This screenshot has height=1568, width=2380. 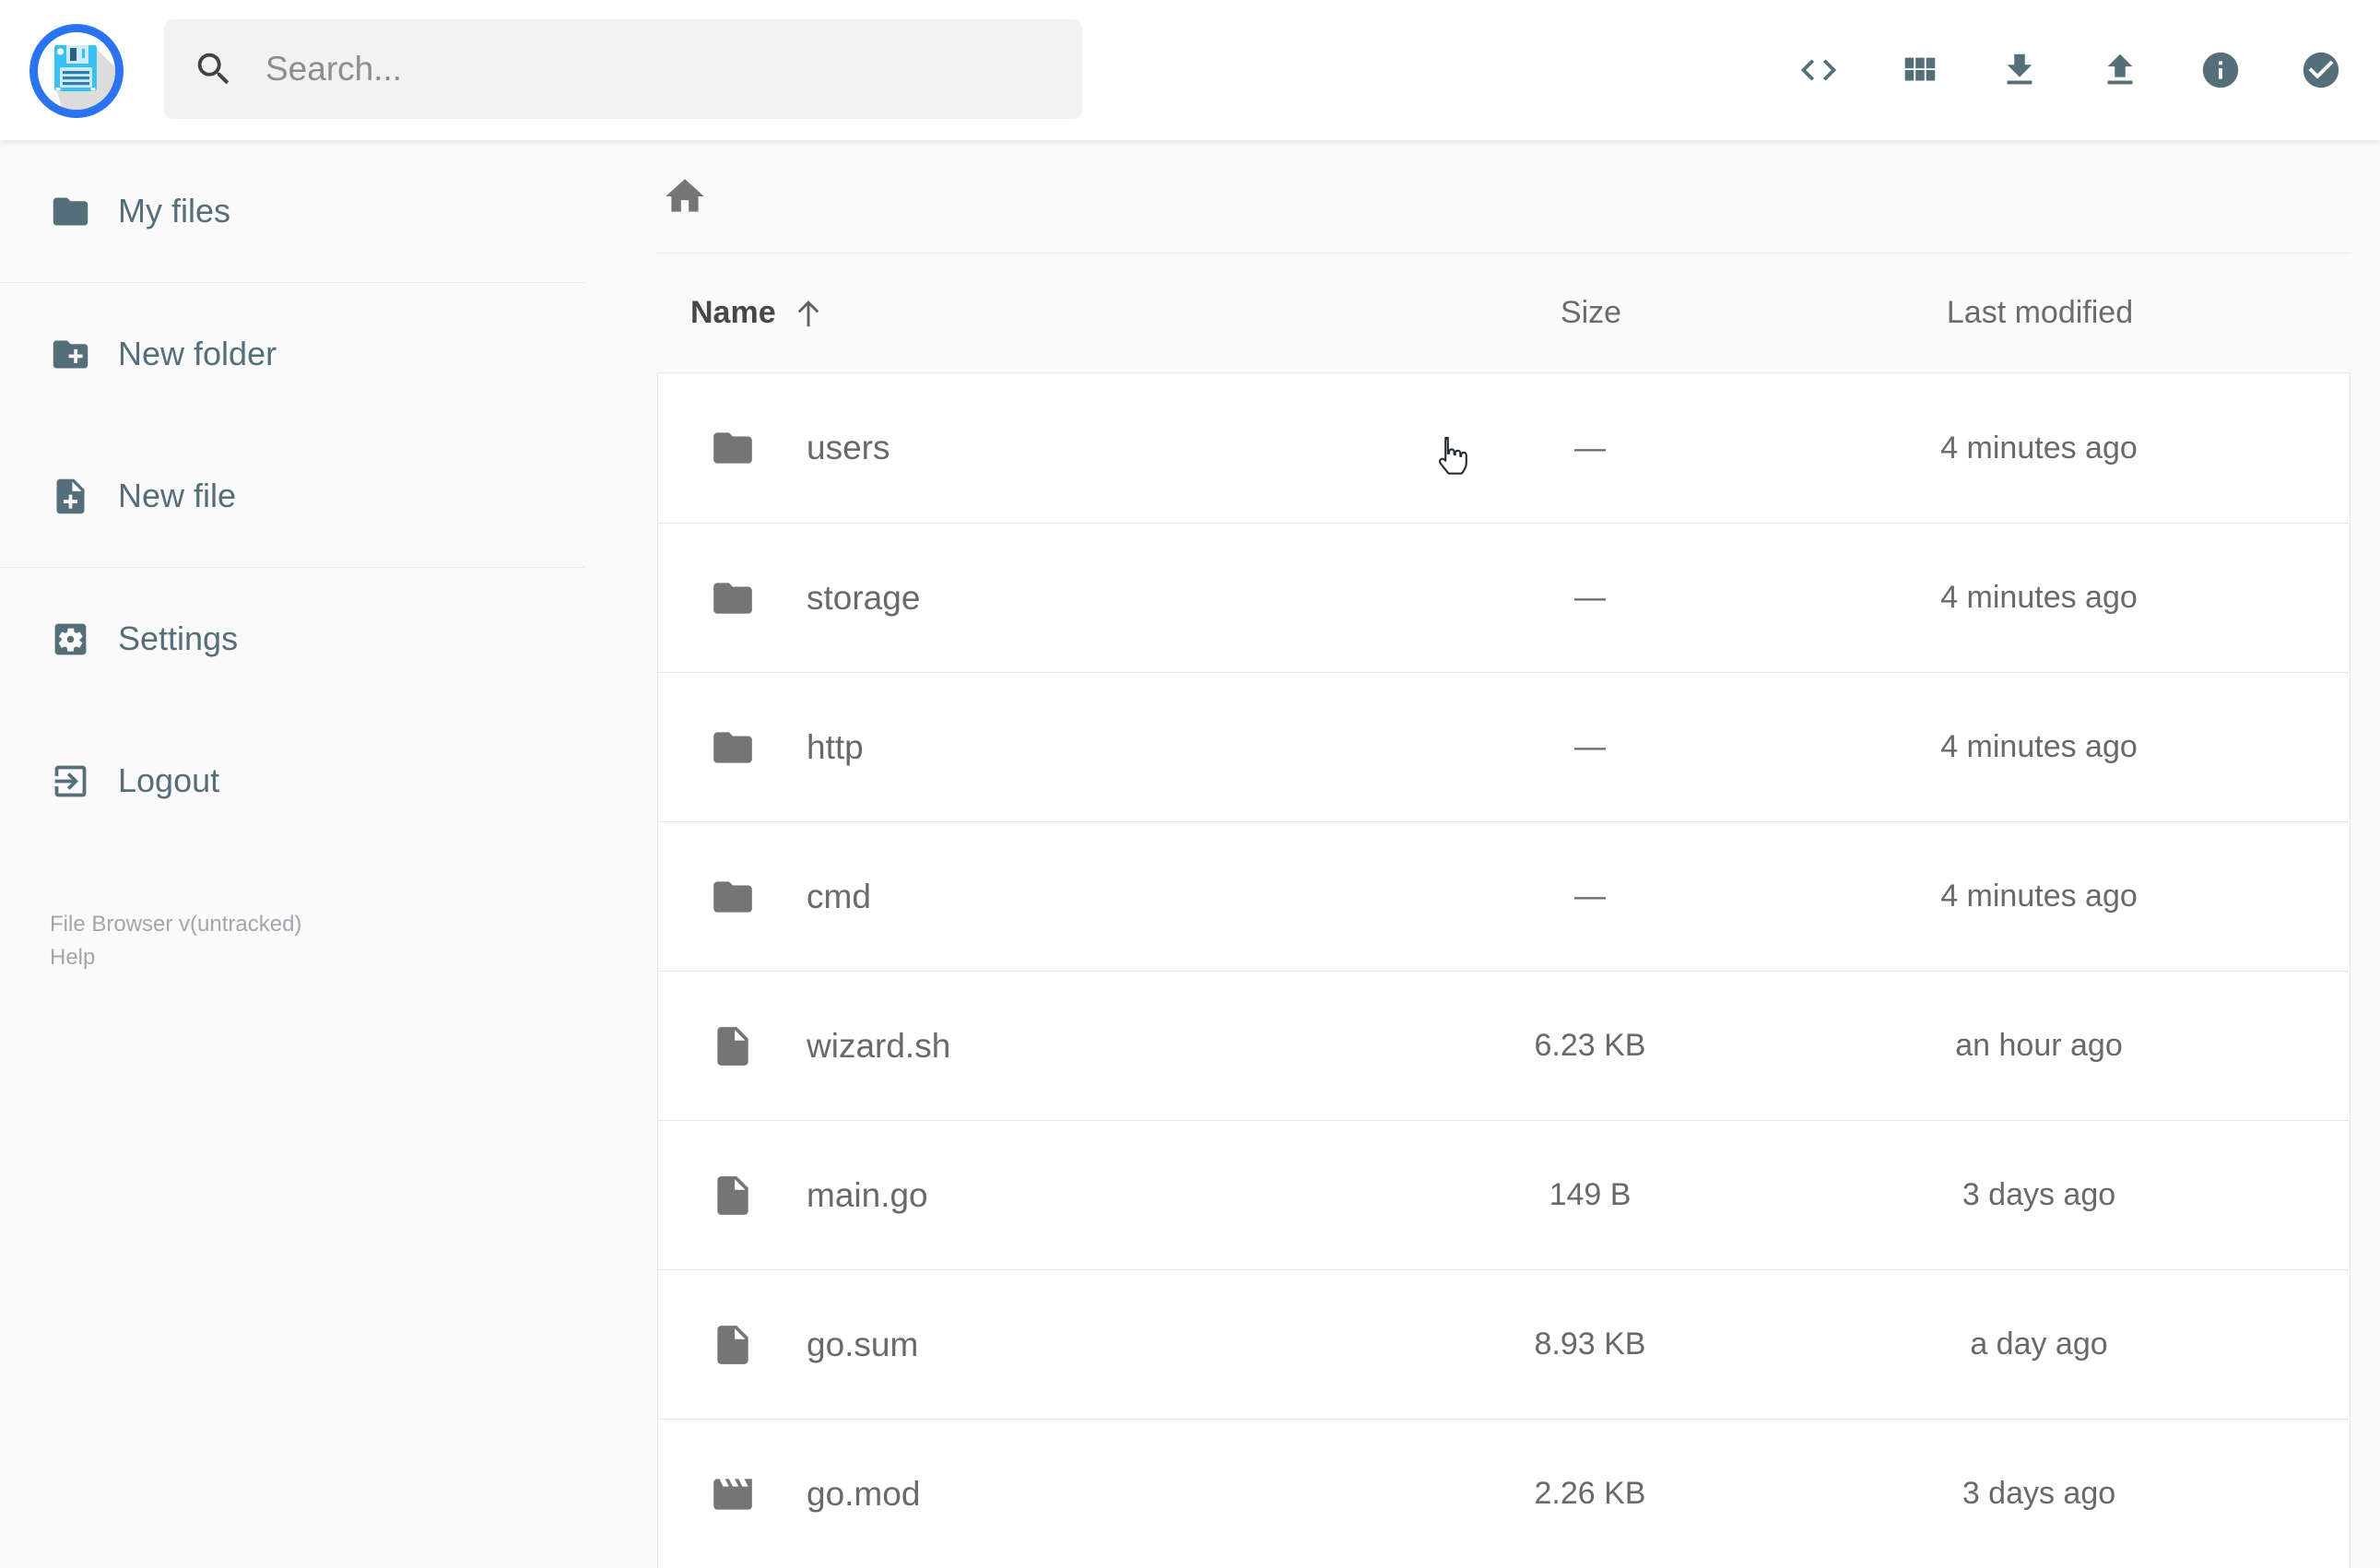 I want to click on file-name: go.mod, so click(x=864, y=1494).